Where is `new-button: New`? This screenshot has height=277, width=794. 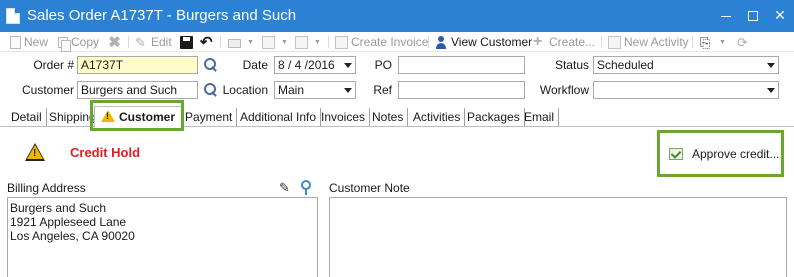 new-button: New is located at coordinates (29, 42).